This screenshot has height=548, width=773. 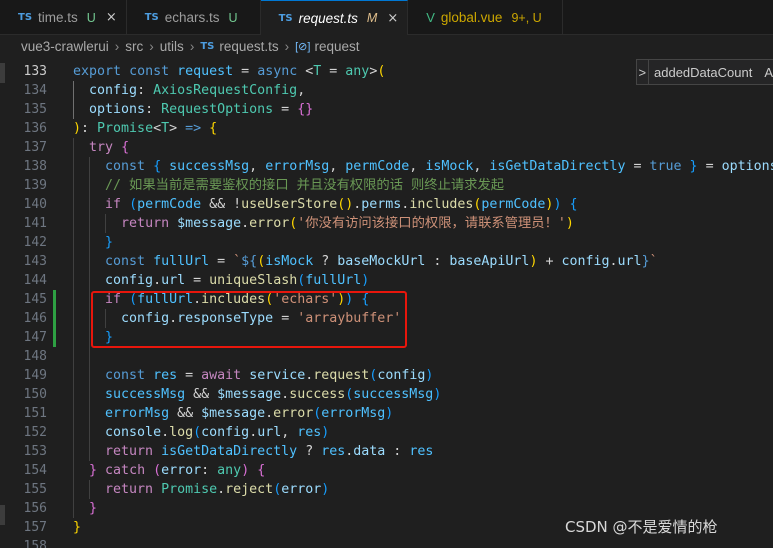 I want to click on chevron-right-icon: ›, so click(x=117, y=46).